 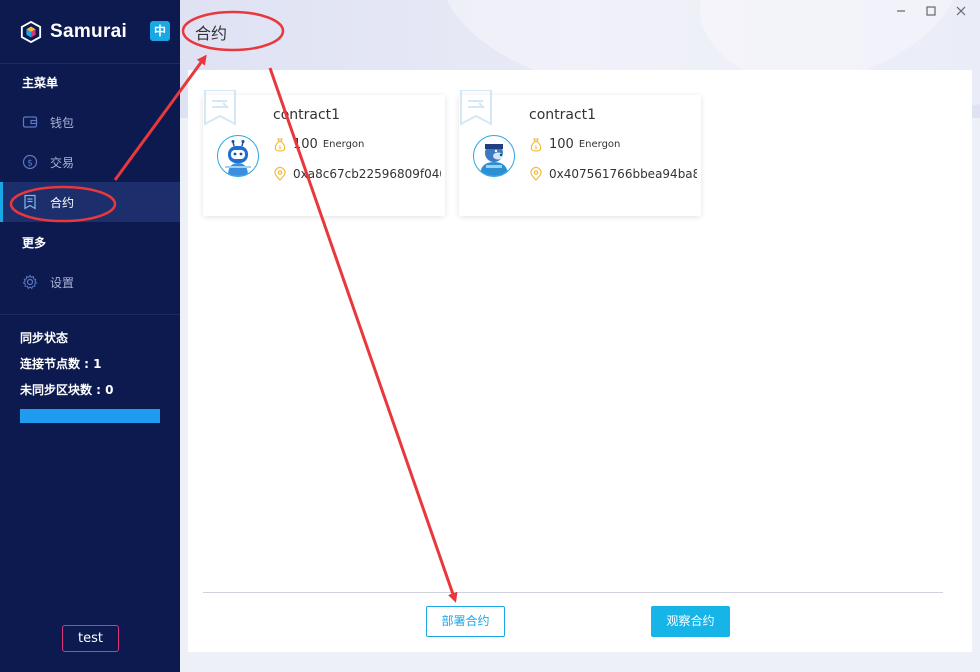 What do you see at coordinates (211, 33) in the screenshot?
I see `page-title: 合约` at bounding box center [211, 33].